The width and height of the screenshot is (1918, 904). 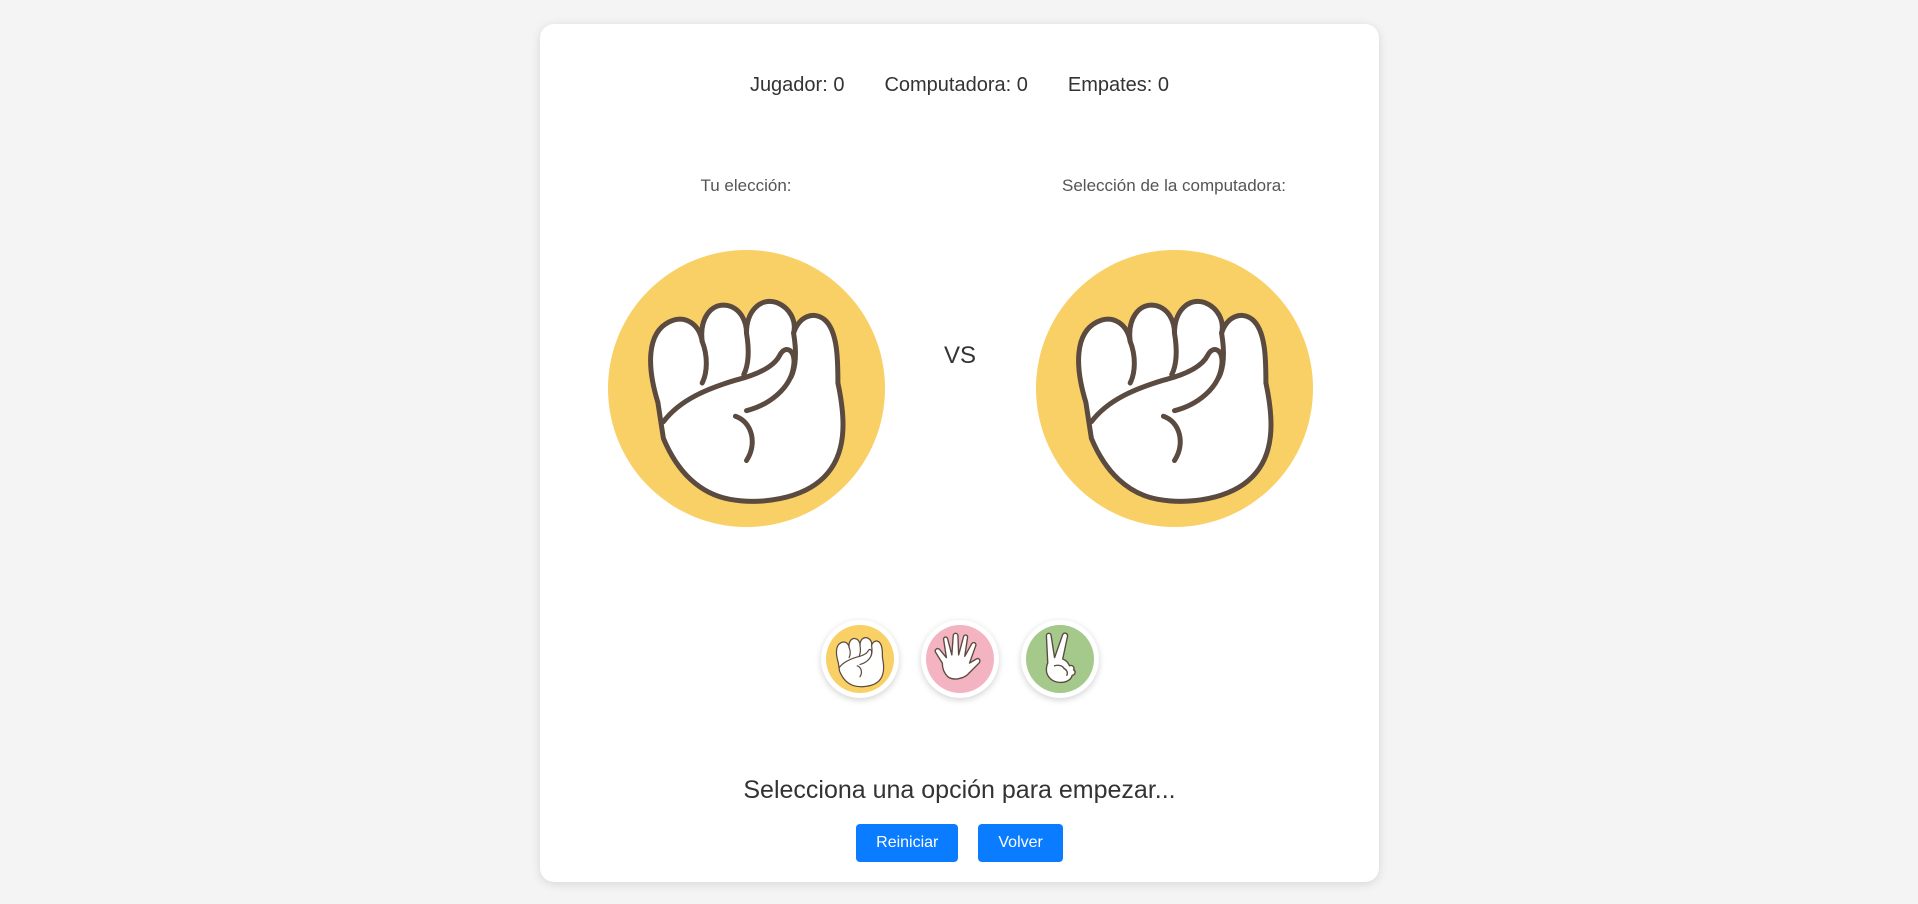 I want to click on paper-icon, so click(x=960, y=659).